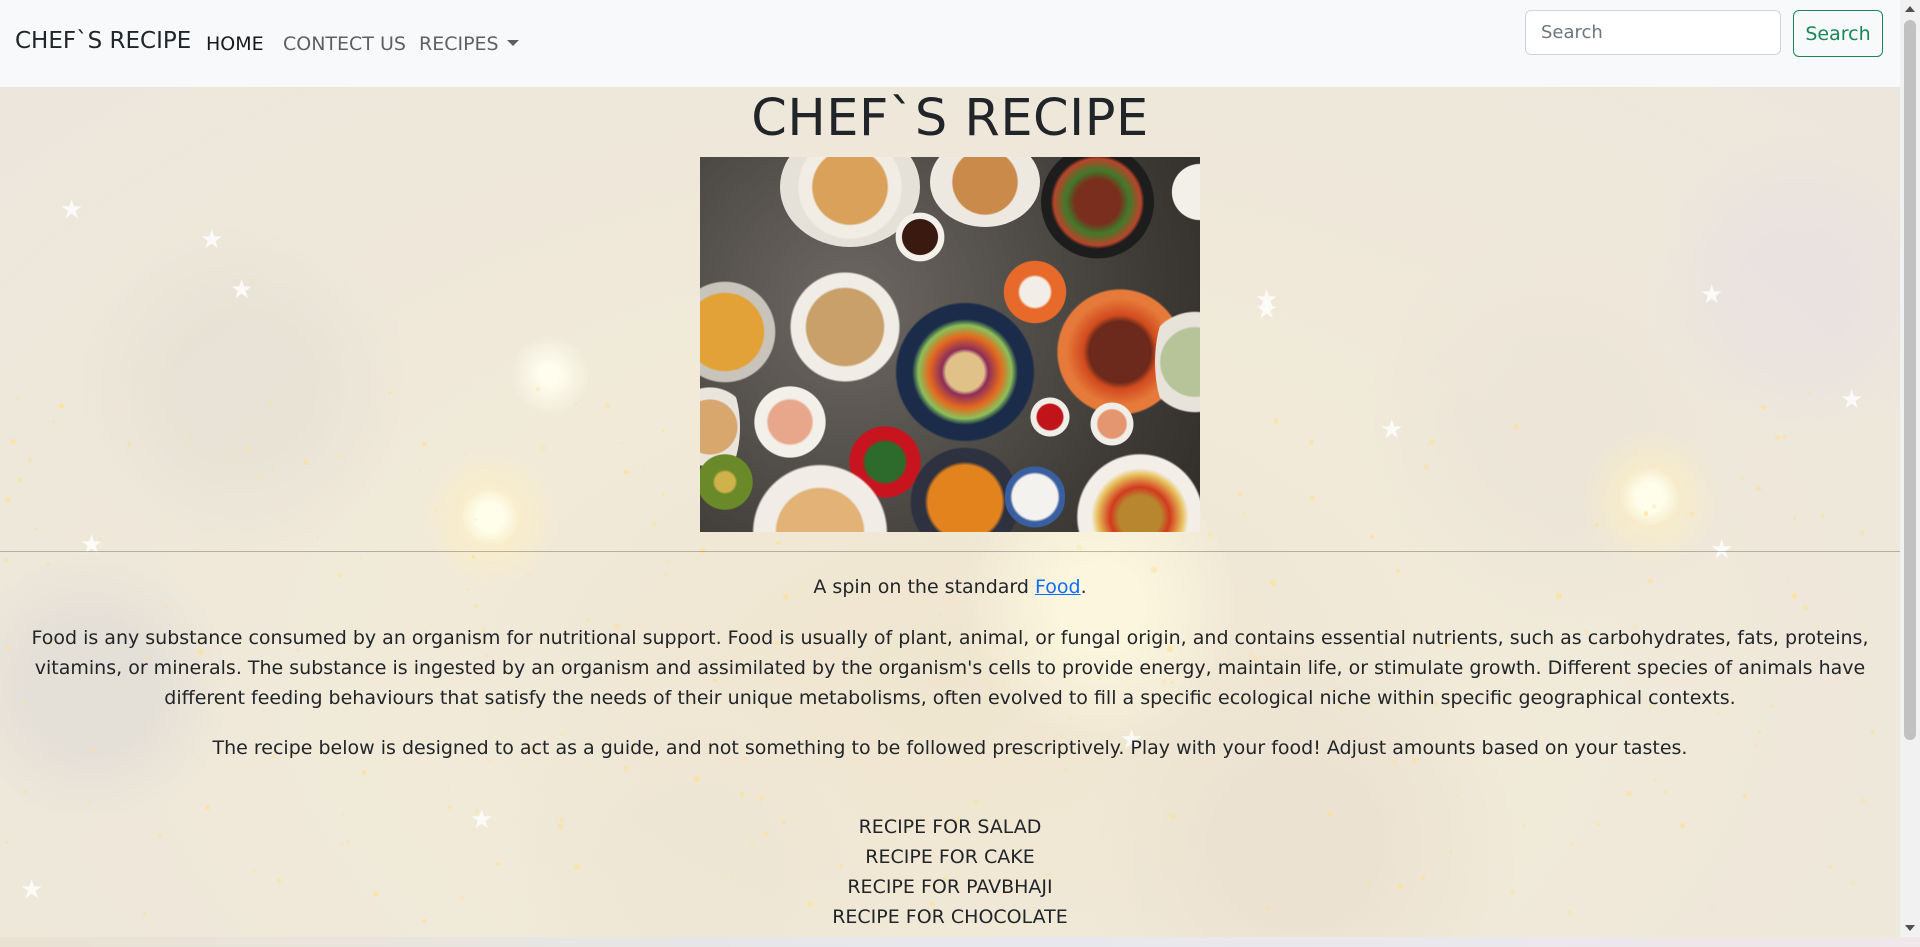 This screenshot has width=1920, height=947. Describe the element at coordinates (469, 44) in the screenshot. I see `nav-dropdown-recipes: RECIPES` at that location.